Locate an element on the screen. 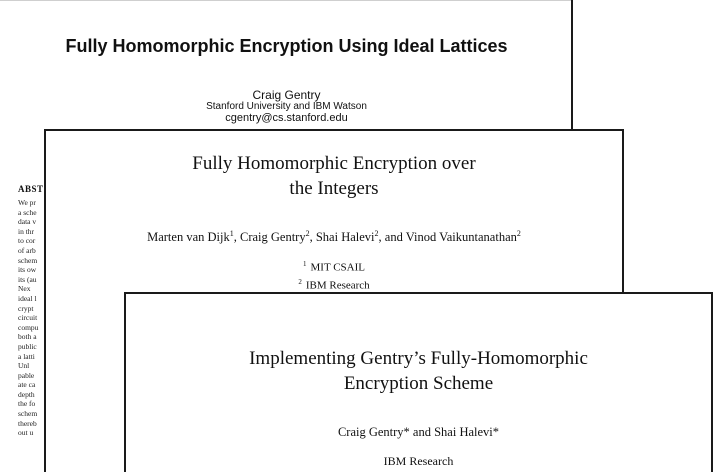 This screenshot has height=472, width=713. author-name: Craig Gentry is located at coordinates (272, 237).